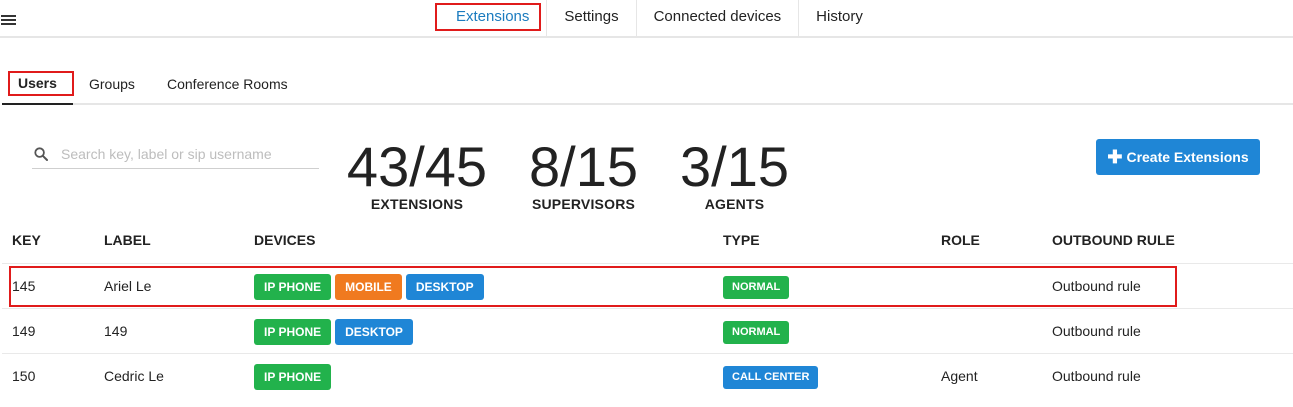 The width and height of the screenshot is (1293, 407). What do you see at coordinates (26, 240) in the screenshot?
I see `column-header-key: KEY` at bounding box center [26, 240].